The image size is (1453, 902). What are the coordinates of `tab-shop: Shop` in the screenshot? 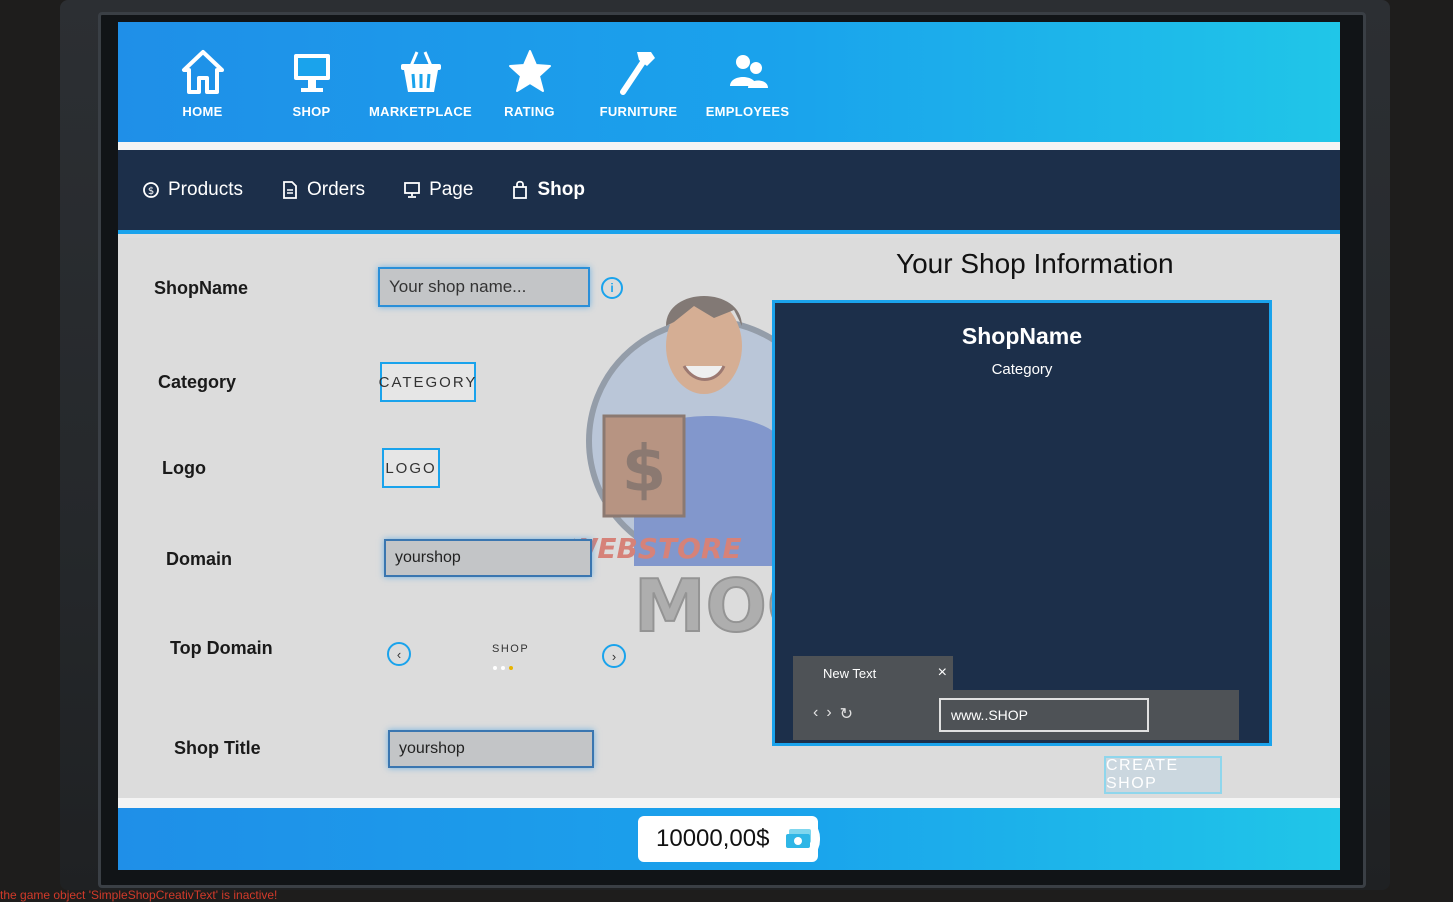 It's located at (548, 190).